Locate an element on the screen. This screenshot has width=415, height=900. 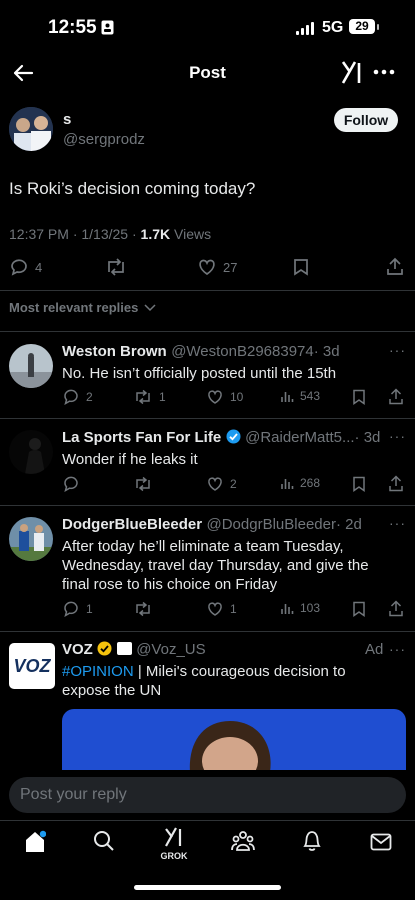
id-card-icon is located at coordinates (107, 27).